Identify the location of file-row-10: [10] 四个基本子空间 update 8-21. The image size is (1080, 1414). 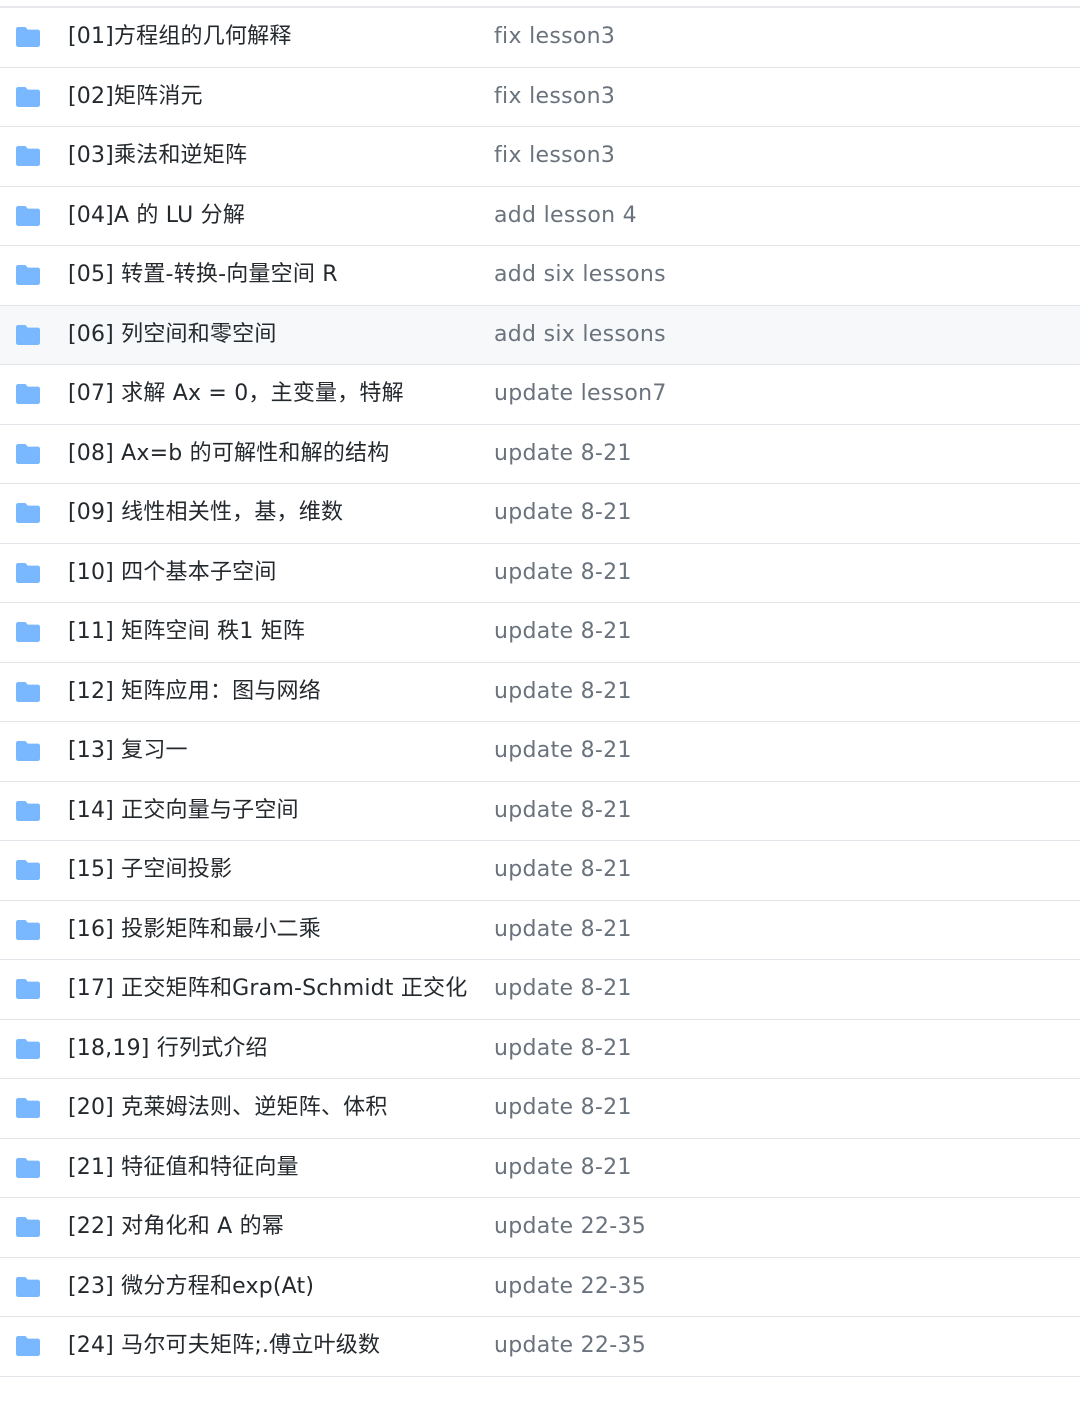
(540, 573).